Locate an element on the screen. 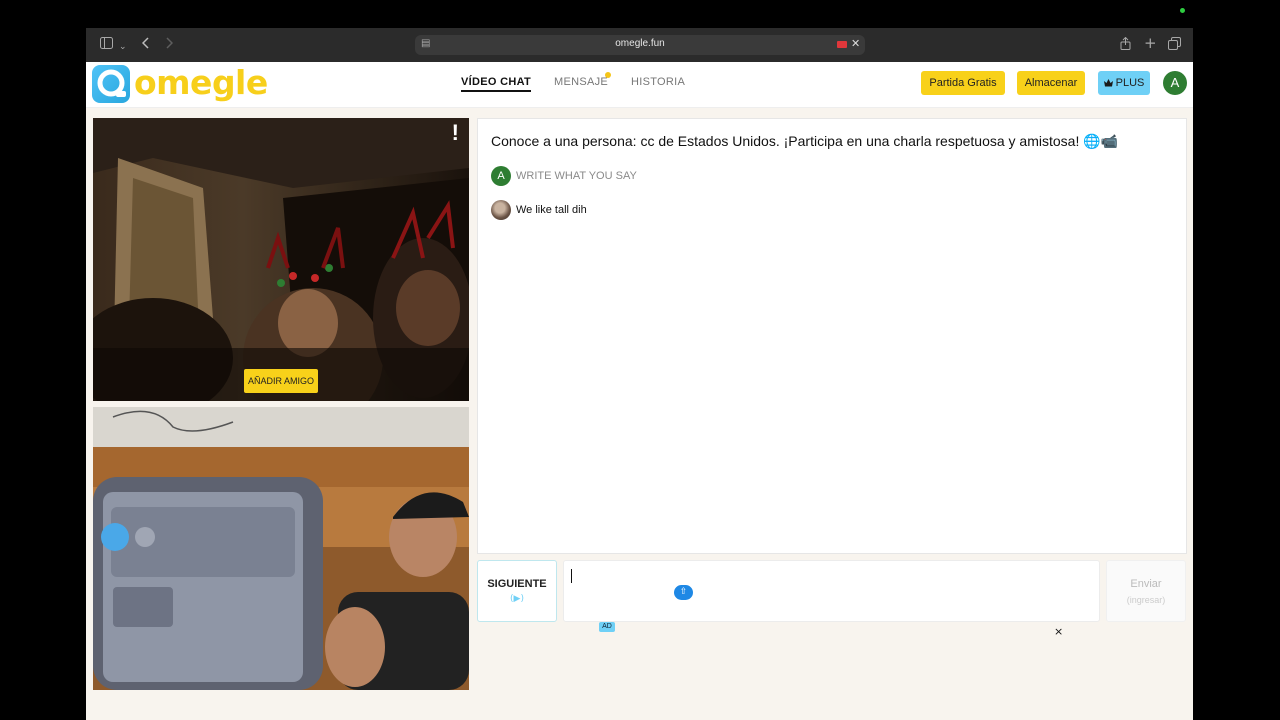 The image size is (1280, 720). address-bar: ▤ omegle.fun ✕ is located at coordinates (640, 45).